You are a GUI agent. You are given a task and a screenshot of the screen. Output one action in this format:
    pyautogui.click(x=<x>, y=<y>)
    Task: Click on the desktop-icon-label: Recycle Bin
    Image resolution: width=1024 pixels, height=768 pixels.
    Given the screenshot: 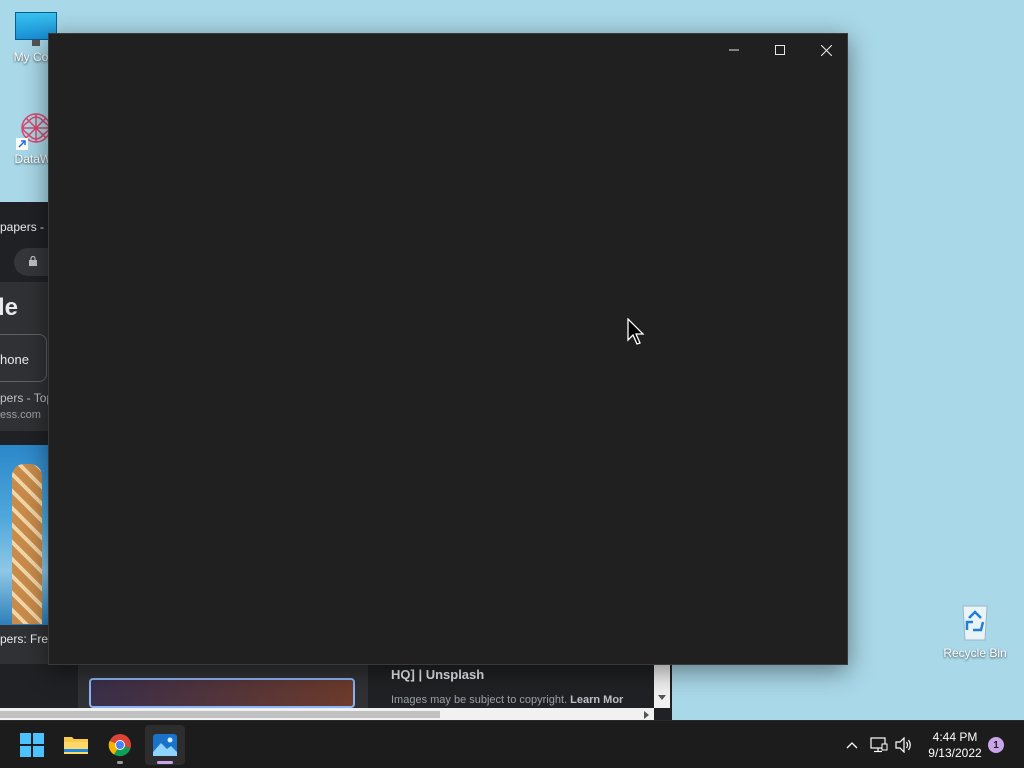 What is the action you would take?
    pyautogui.click(x=975, y=653)
    